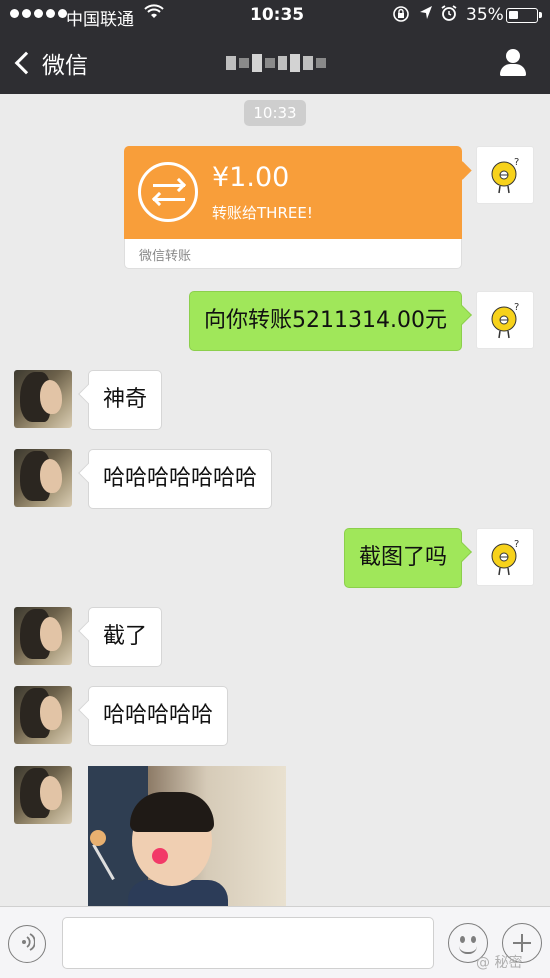 Image resolution: width=550 pixels, height=978 pixels. I want to click on chat-title-pixelated, so click(276, 63).